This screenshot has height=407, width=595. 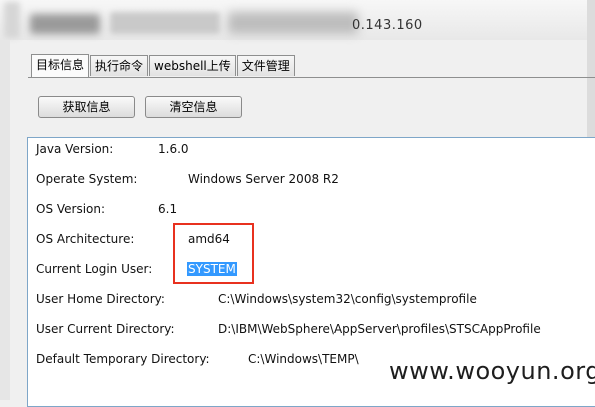 I want to click on tab-target-info: 目标信息, so click(x=60, y=65).